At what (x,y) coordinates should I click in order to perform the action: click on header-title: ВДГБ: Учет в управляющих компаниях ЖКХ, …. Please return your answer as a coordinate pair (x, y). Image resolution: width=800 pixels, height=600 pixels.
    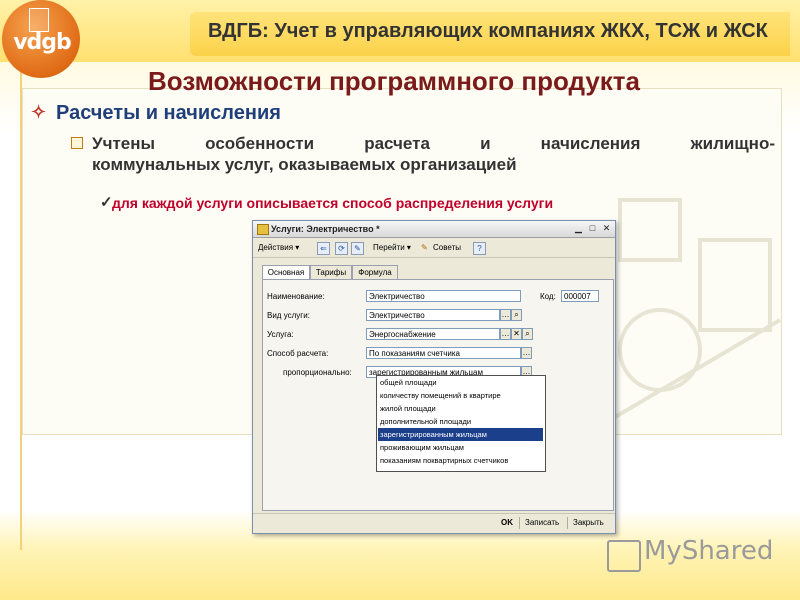
    Looking at the image, I should click on (488, 31).